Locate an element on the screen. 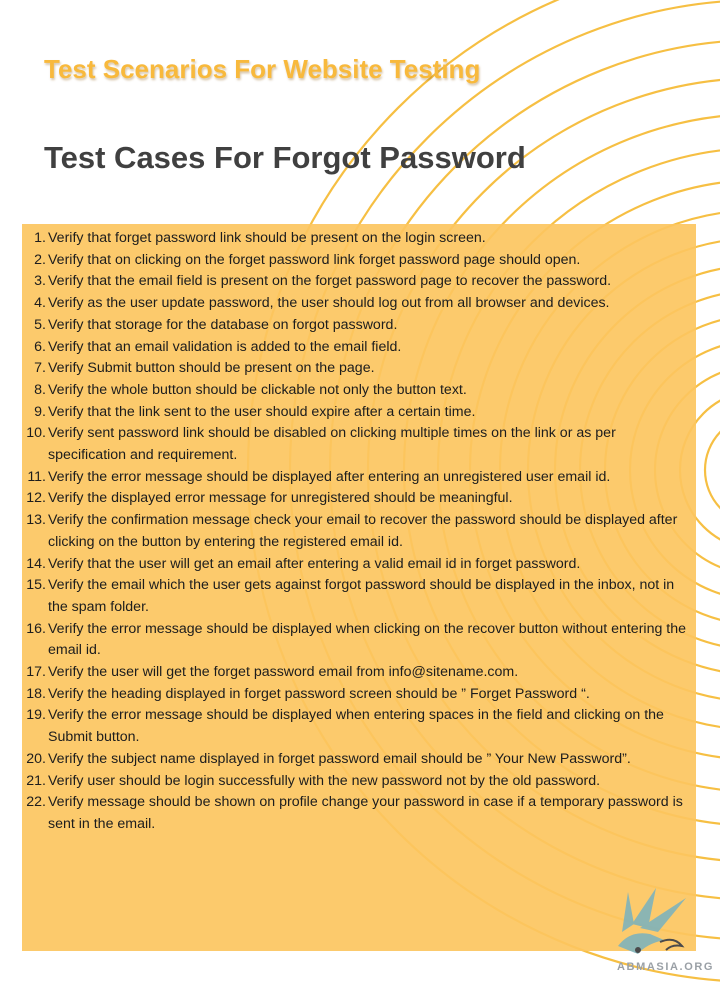 Image resolution: width=720 pixels, height=986 pixels. section-kicker: Test Scenarios For Website Testing is located at coordinates (262, 69).